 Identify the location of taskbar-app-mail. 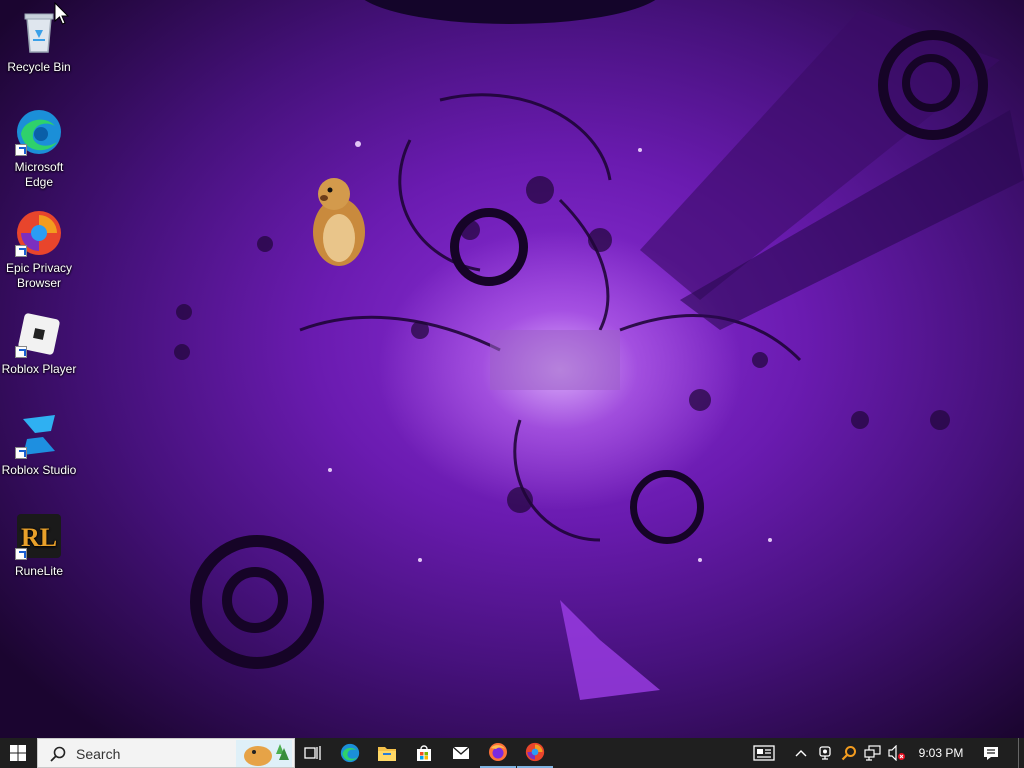
(461, 753).